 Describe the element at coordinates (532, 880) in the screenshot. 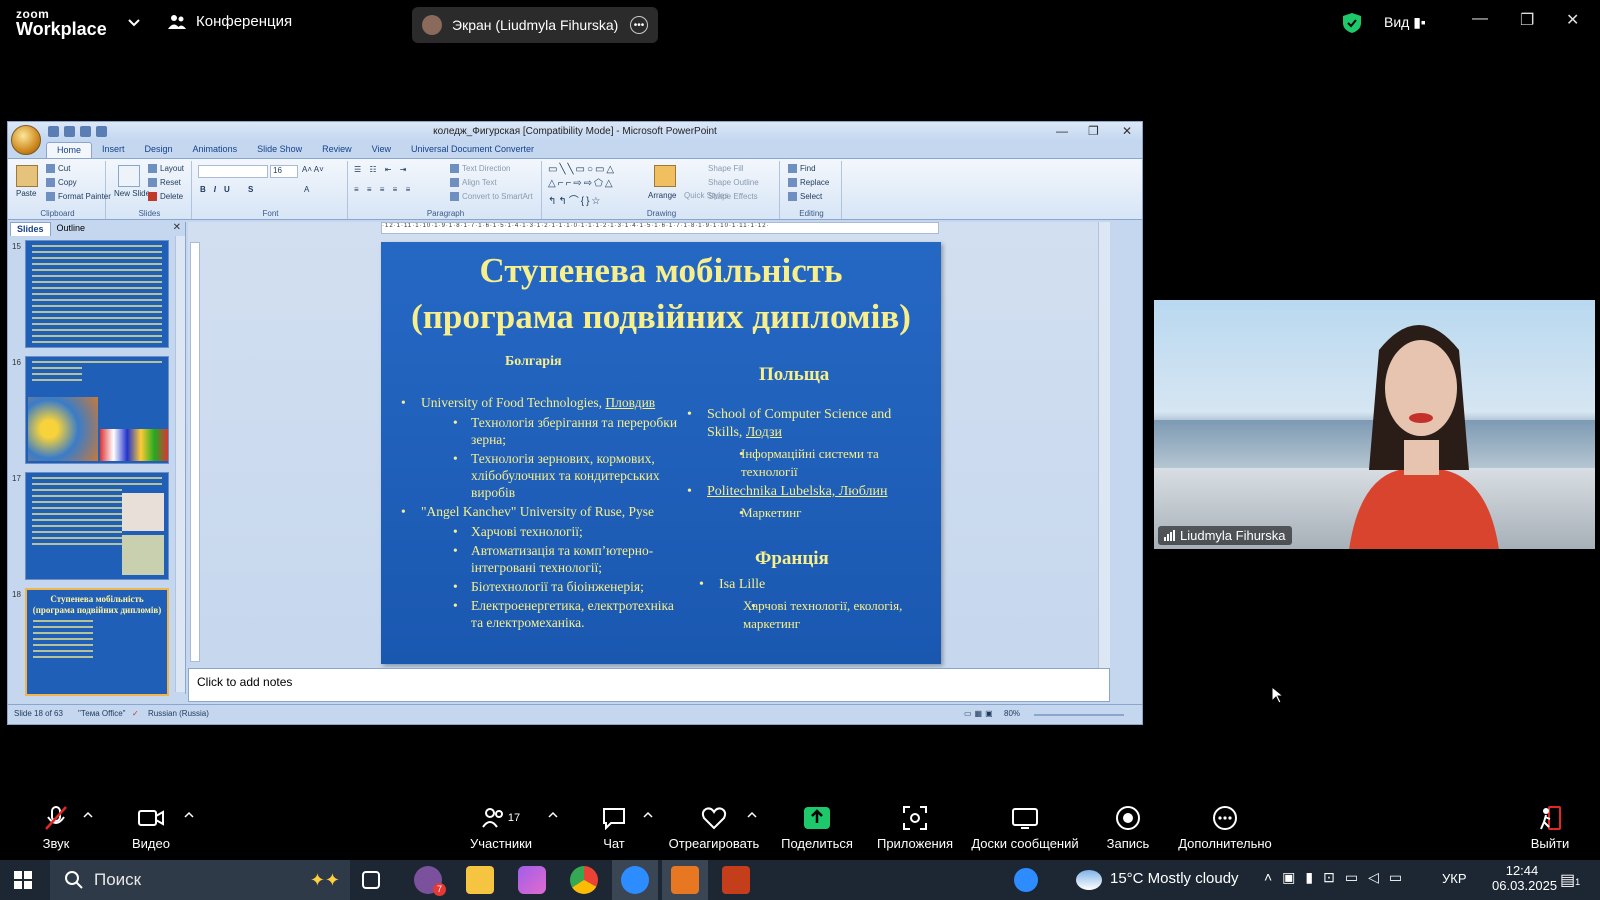

I see `pen-app-icon` at that location.